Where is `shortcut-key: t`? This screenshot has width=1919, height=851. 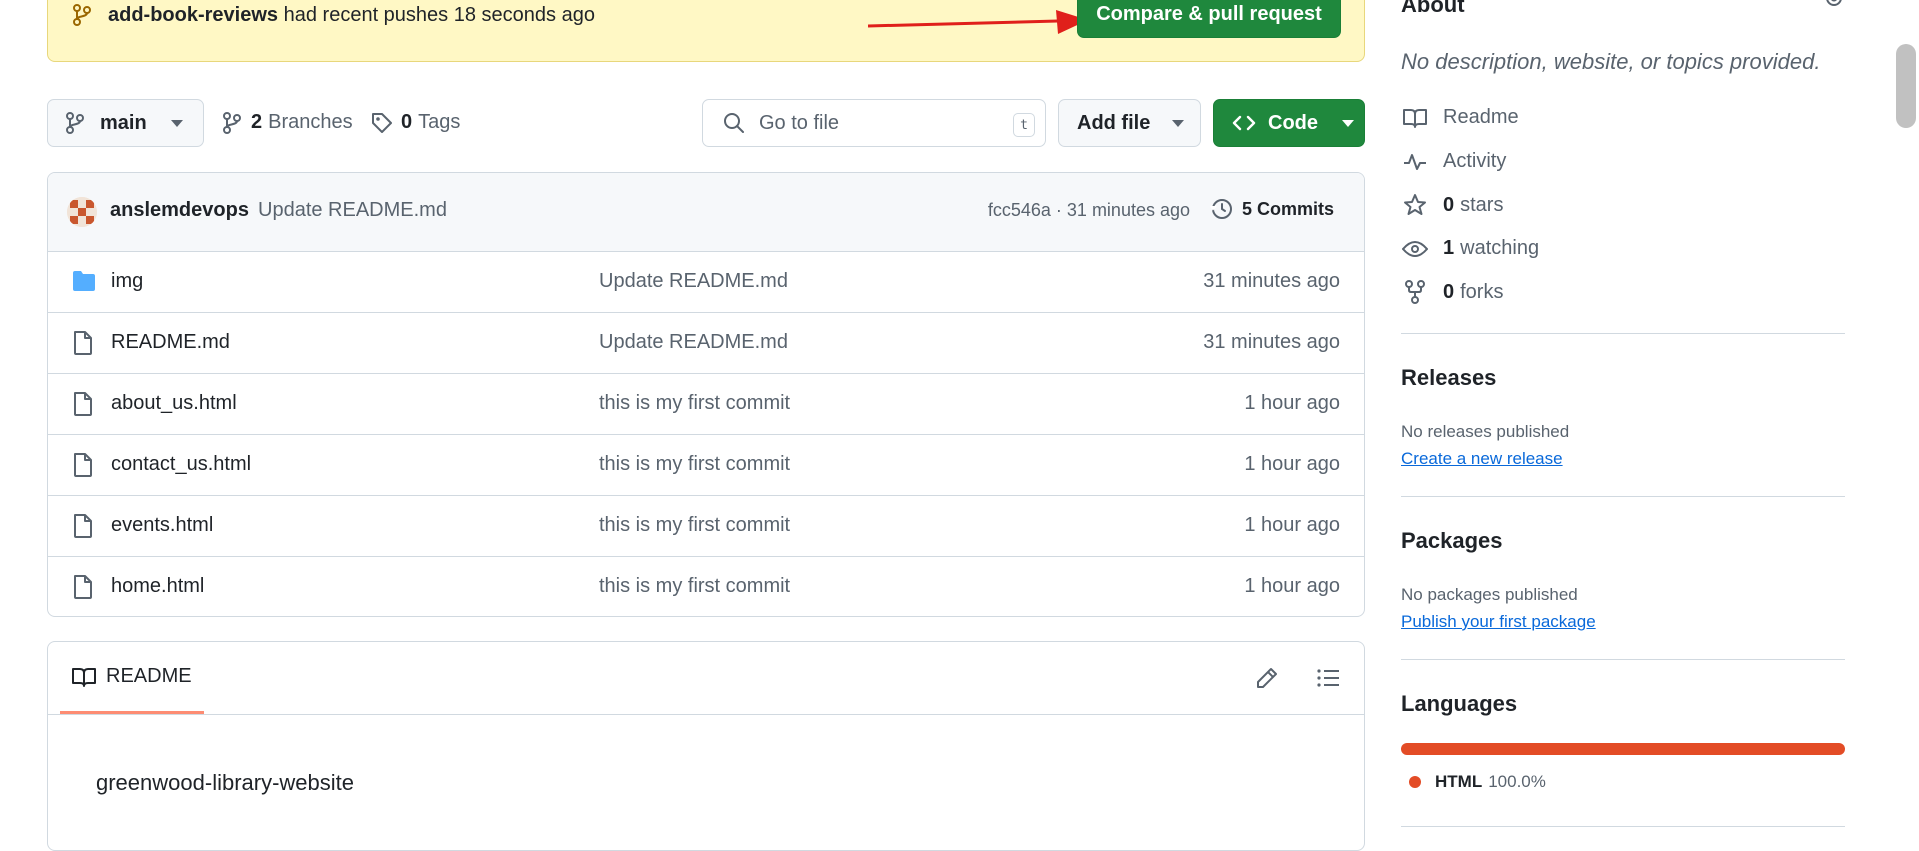
shortcut-key: t is located at coordinates (1024, 125).